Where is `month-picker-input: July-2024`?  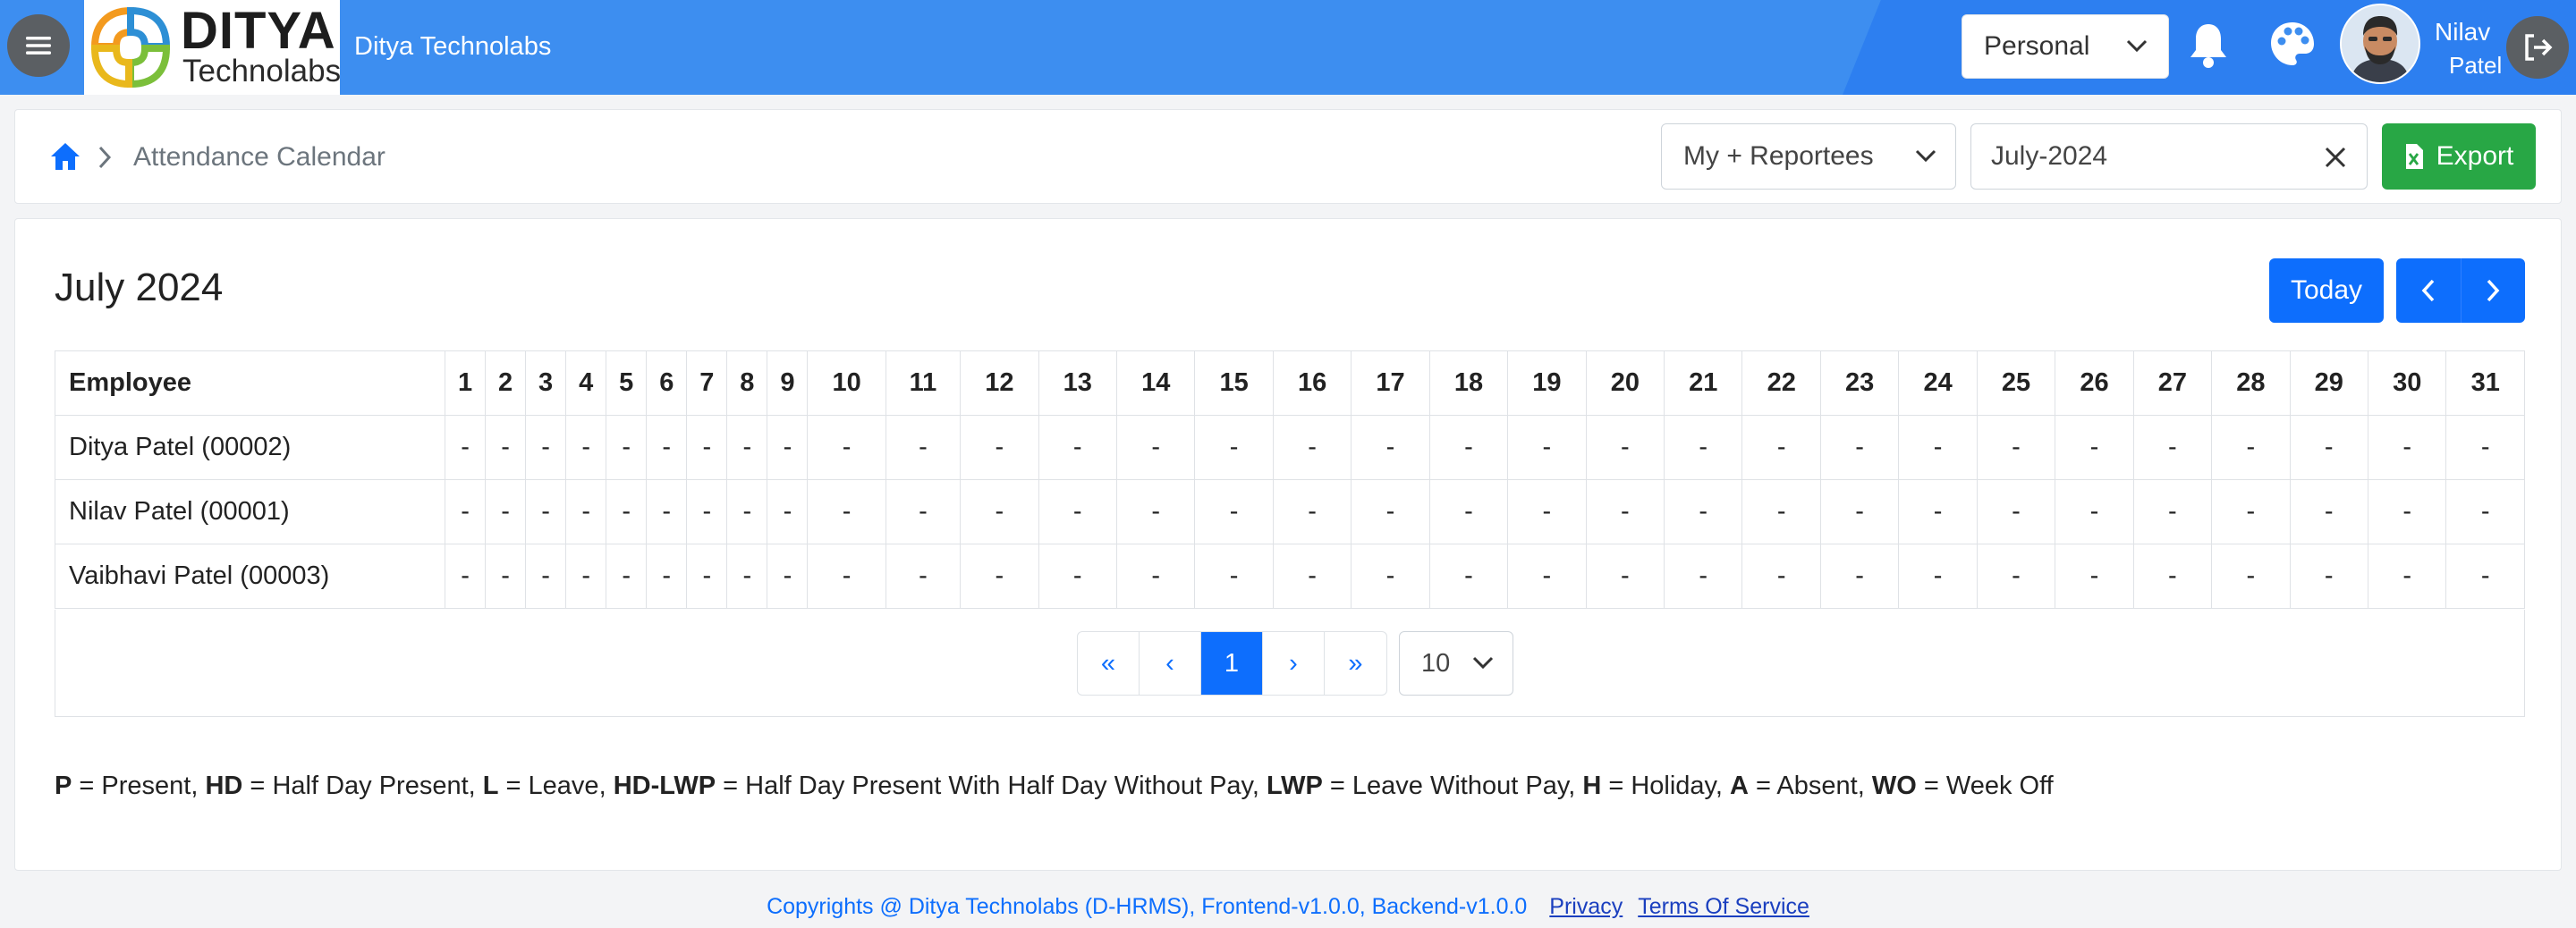
month-picker-input: July-2024 is located at coordinates (2169, 157).